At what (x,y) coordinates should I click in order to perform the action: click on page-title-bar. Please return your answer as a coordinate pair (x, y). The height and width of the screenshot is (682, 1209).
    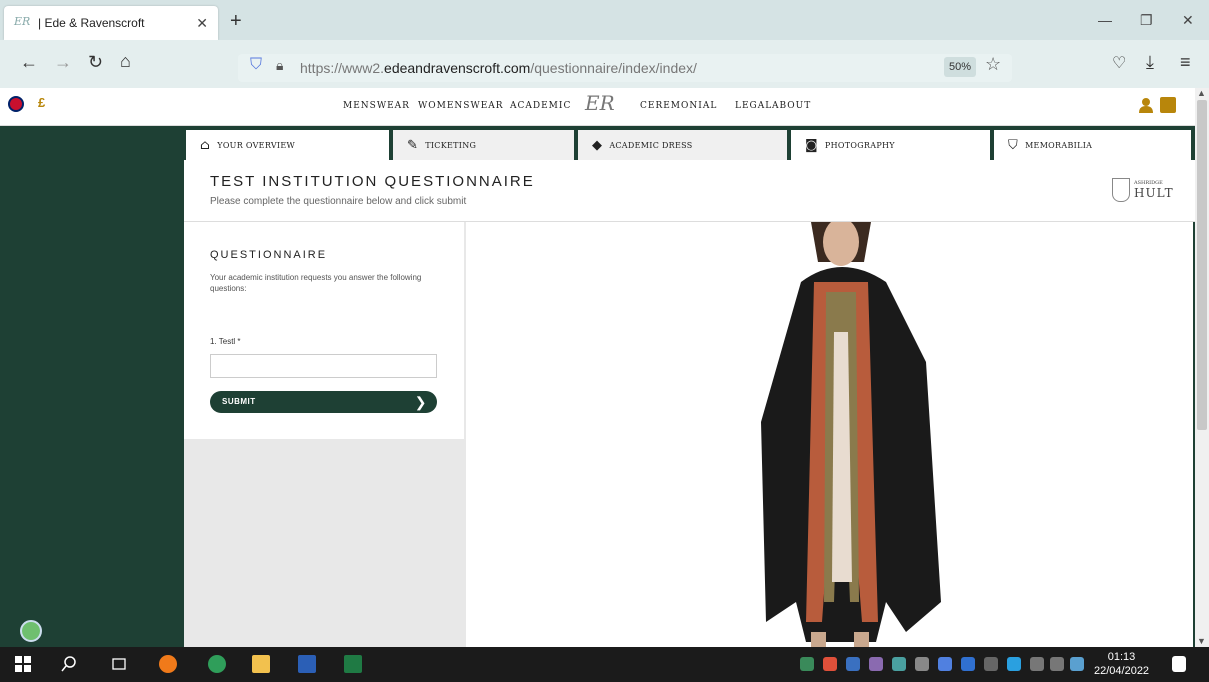
    Looking at the image, I should click on (689, 191).